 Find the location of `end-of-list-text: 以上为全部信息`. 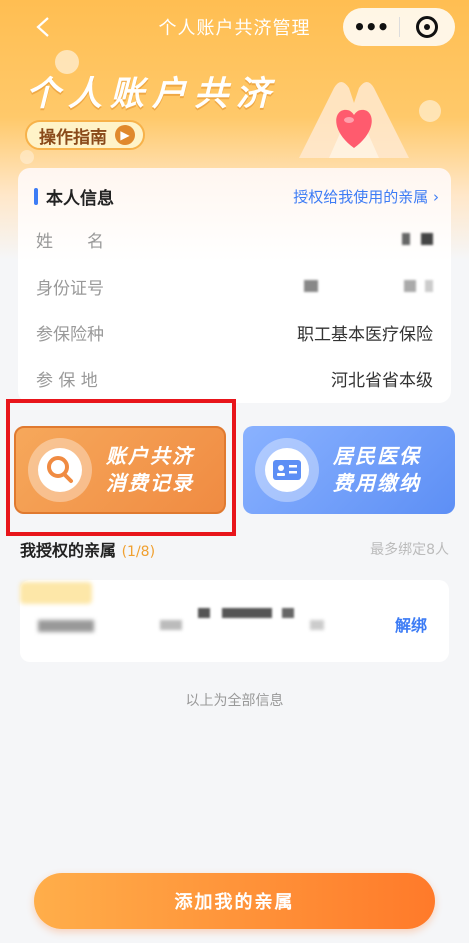

end-of-list-text: 以上为全部信息 is located at coordinates (234, 701).